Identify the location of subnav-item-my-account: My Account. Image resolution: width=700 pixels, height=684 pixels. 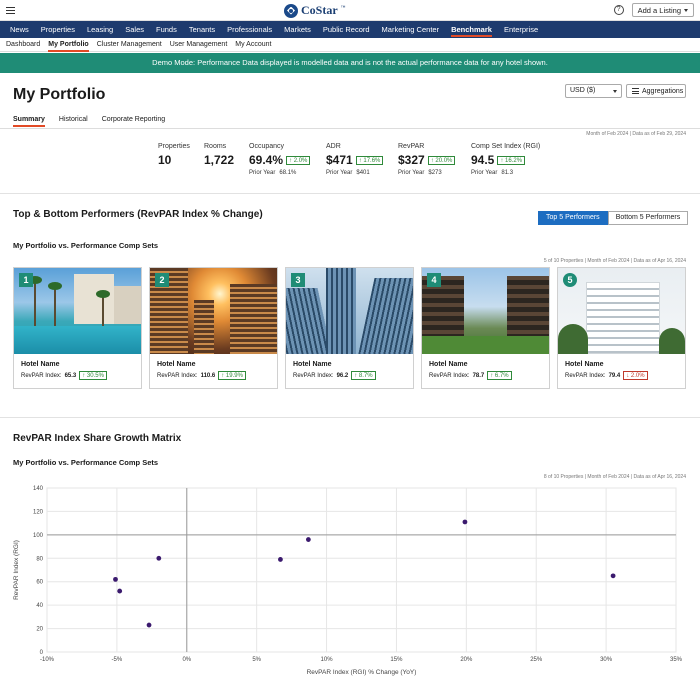
(253, 45).